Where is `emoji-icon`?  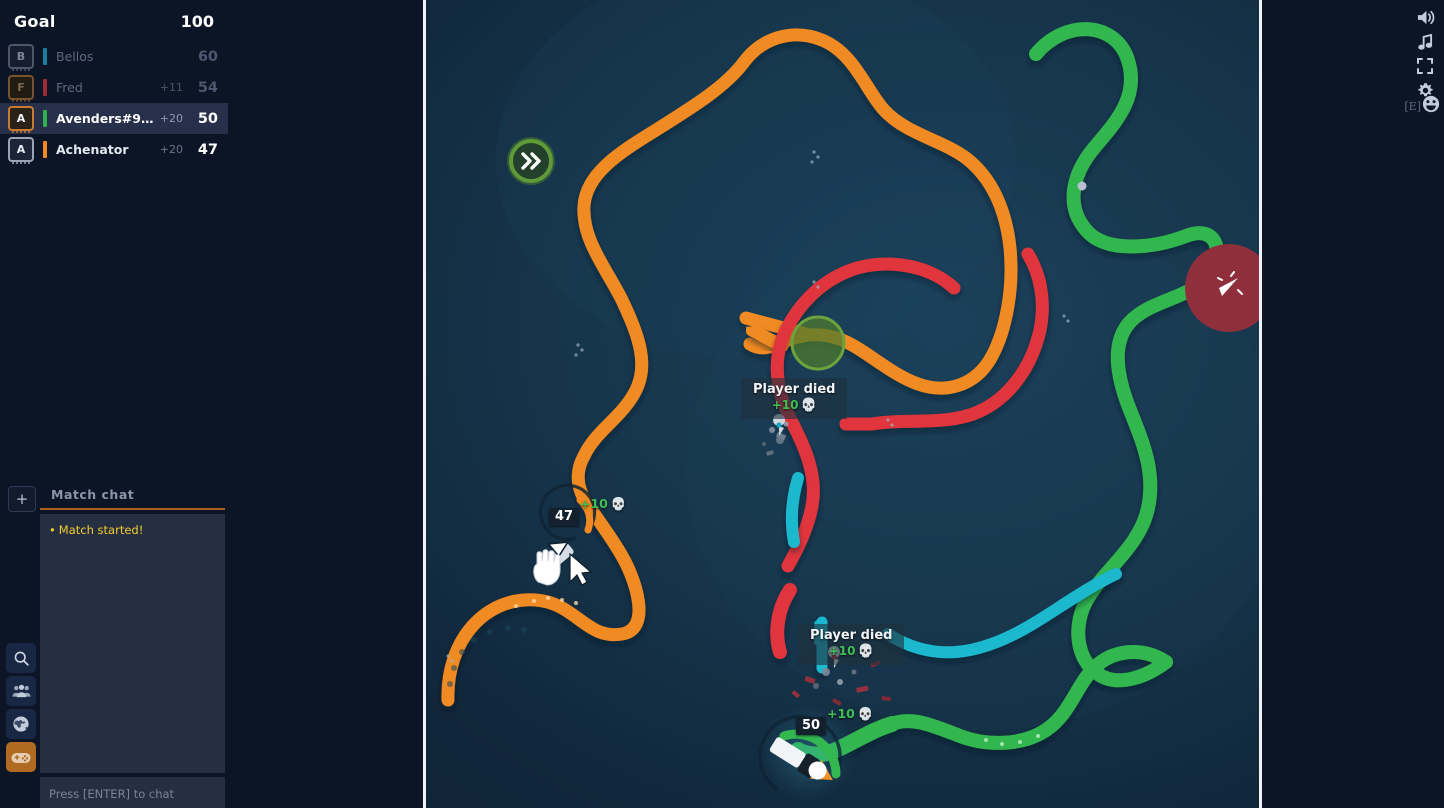
emoji-icon is located at coordinates (1431, 106).